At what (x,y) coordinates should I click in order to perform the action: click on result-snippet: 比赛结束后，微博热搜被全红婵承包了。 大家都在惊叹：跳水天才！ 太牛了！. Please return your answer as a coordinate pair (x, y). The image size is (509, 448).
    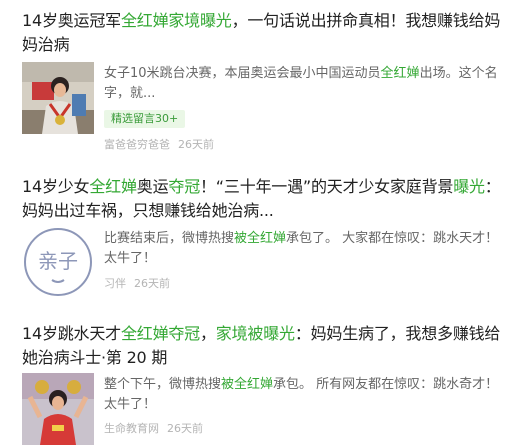
    Looking at the image, I should click on (301, 249).